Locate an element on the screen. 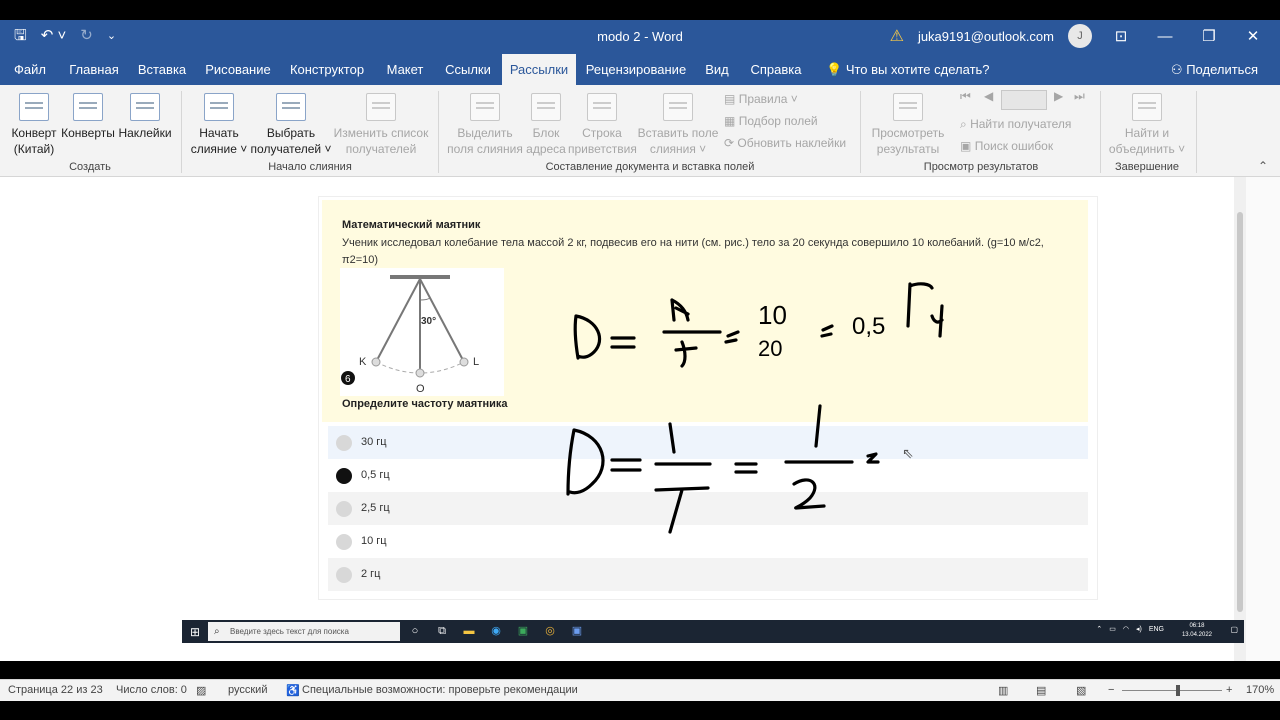 Image resolution: width=1280 pixels, height=720 pixels. group-finish-label: Завершение is located at coordinates (1147, 167).